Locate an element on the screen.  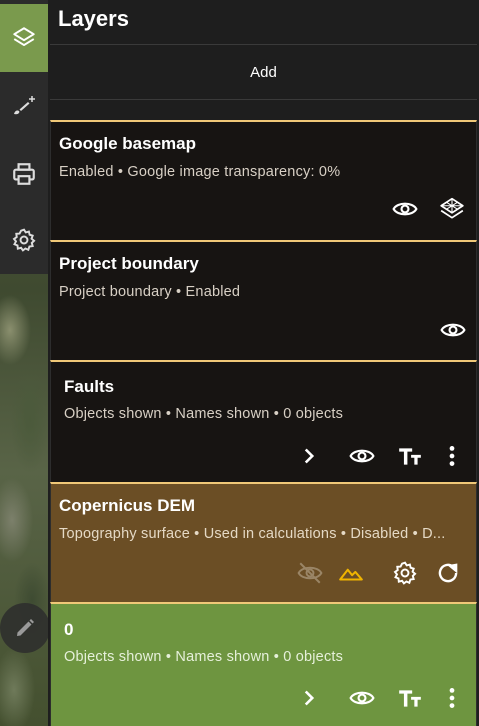
refresh-button is located at coordinates (448, 573).